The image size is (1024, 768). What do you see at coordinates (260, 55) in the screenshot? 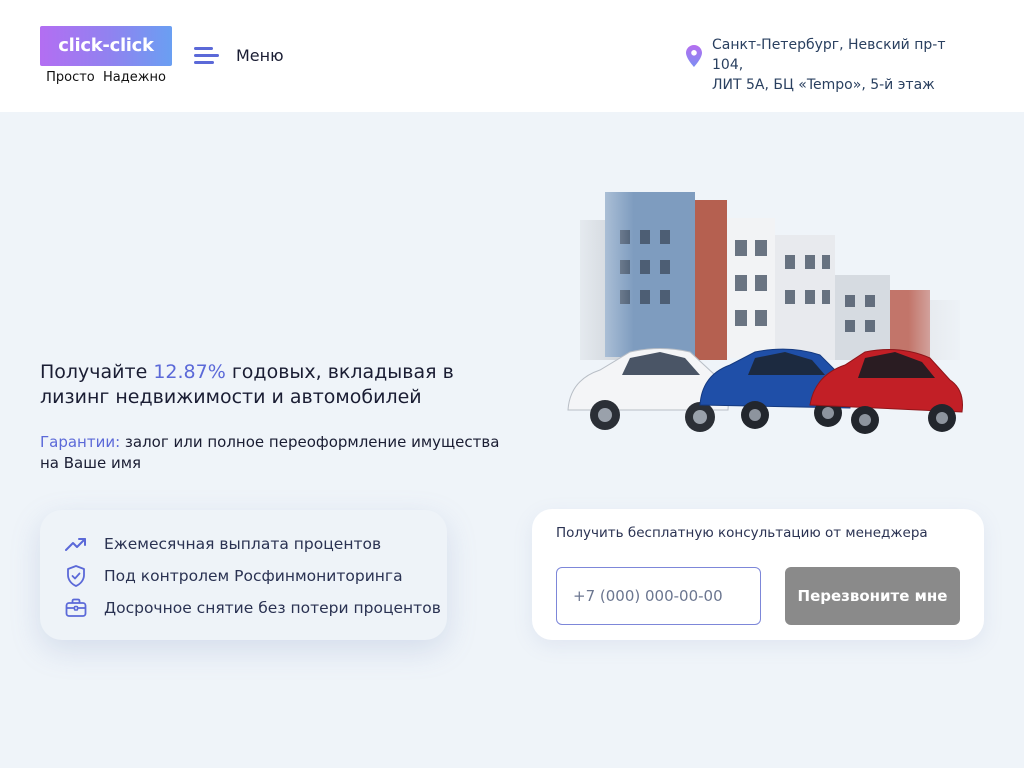
I see `menu-label: Меню` at bounding box center [260, 55].